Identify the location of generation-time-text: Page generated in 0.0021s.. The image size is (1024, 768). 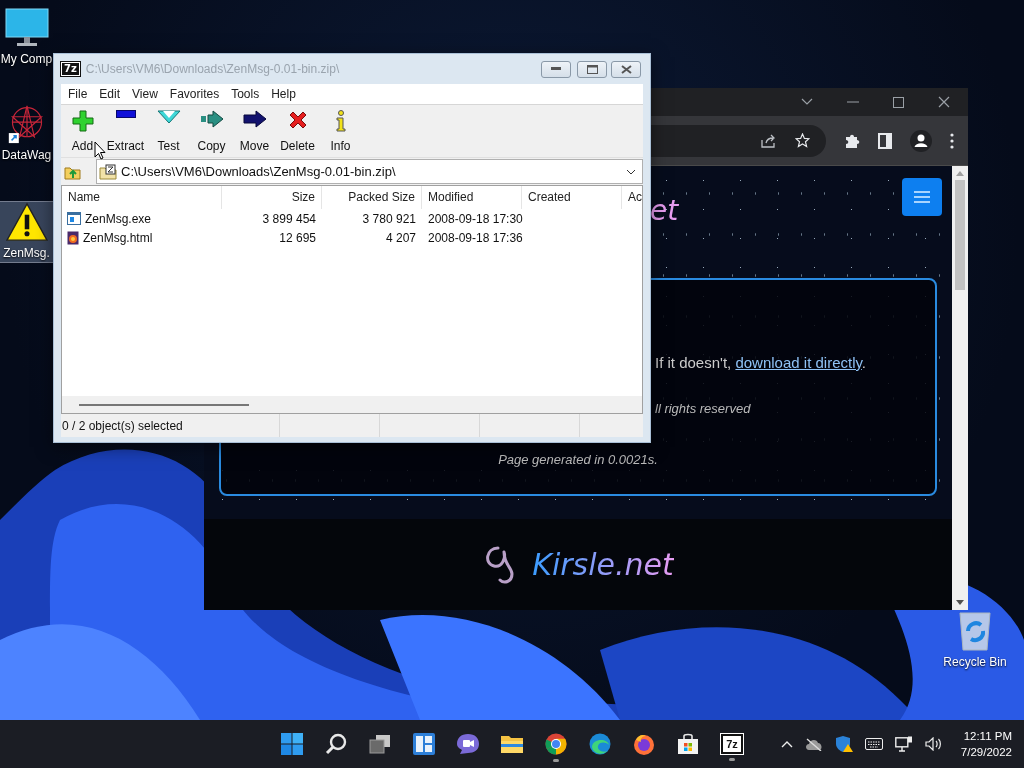
(578, 459).